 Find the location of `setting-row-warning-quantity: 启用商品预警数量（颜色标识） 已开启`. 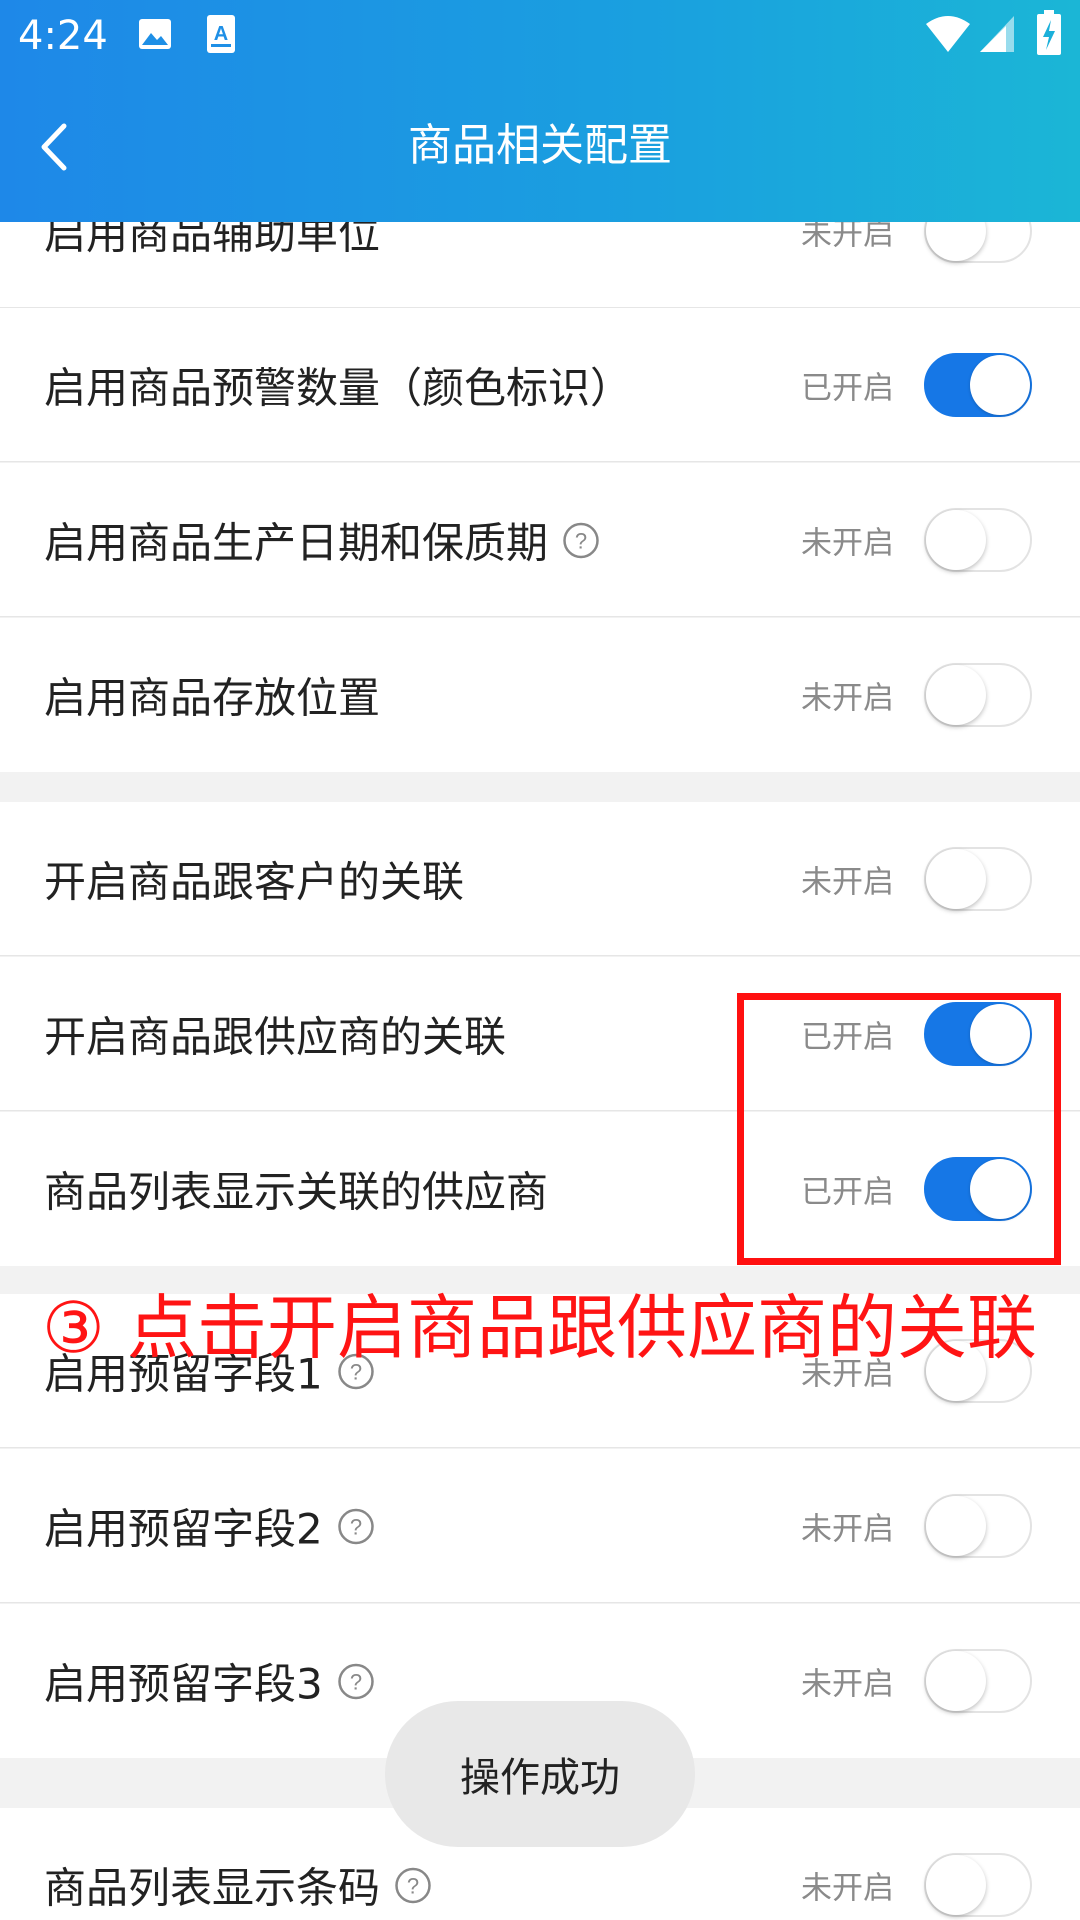

setting-row-warning-quantity: 启用商品预警数量（颜色标识） 已开启 is located at coordinates (540, 385).